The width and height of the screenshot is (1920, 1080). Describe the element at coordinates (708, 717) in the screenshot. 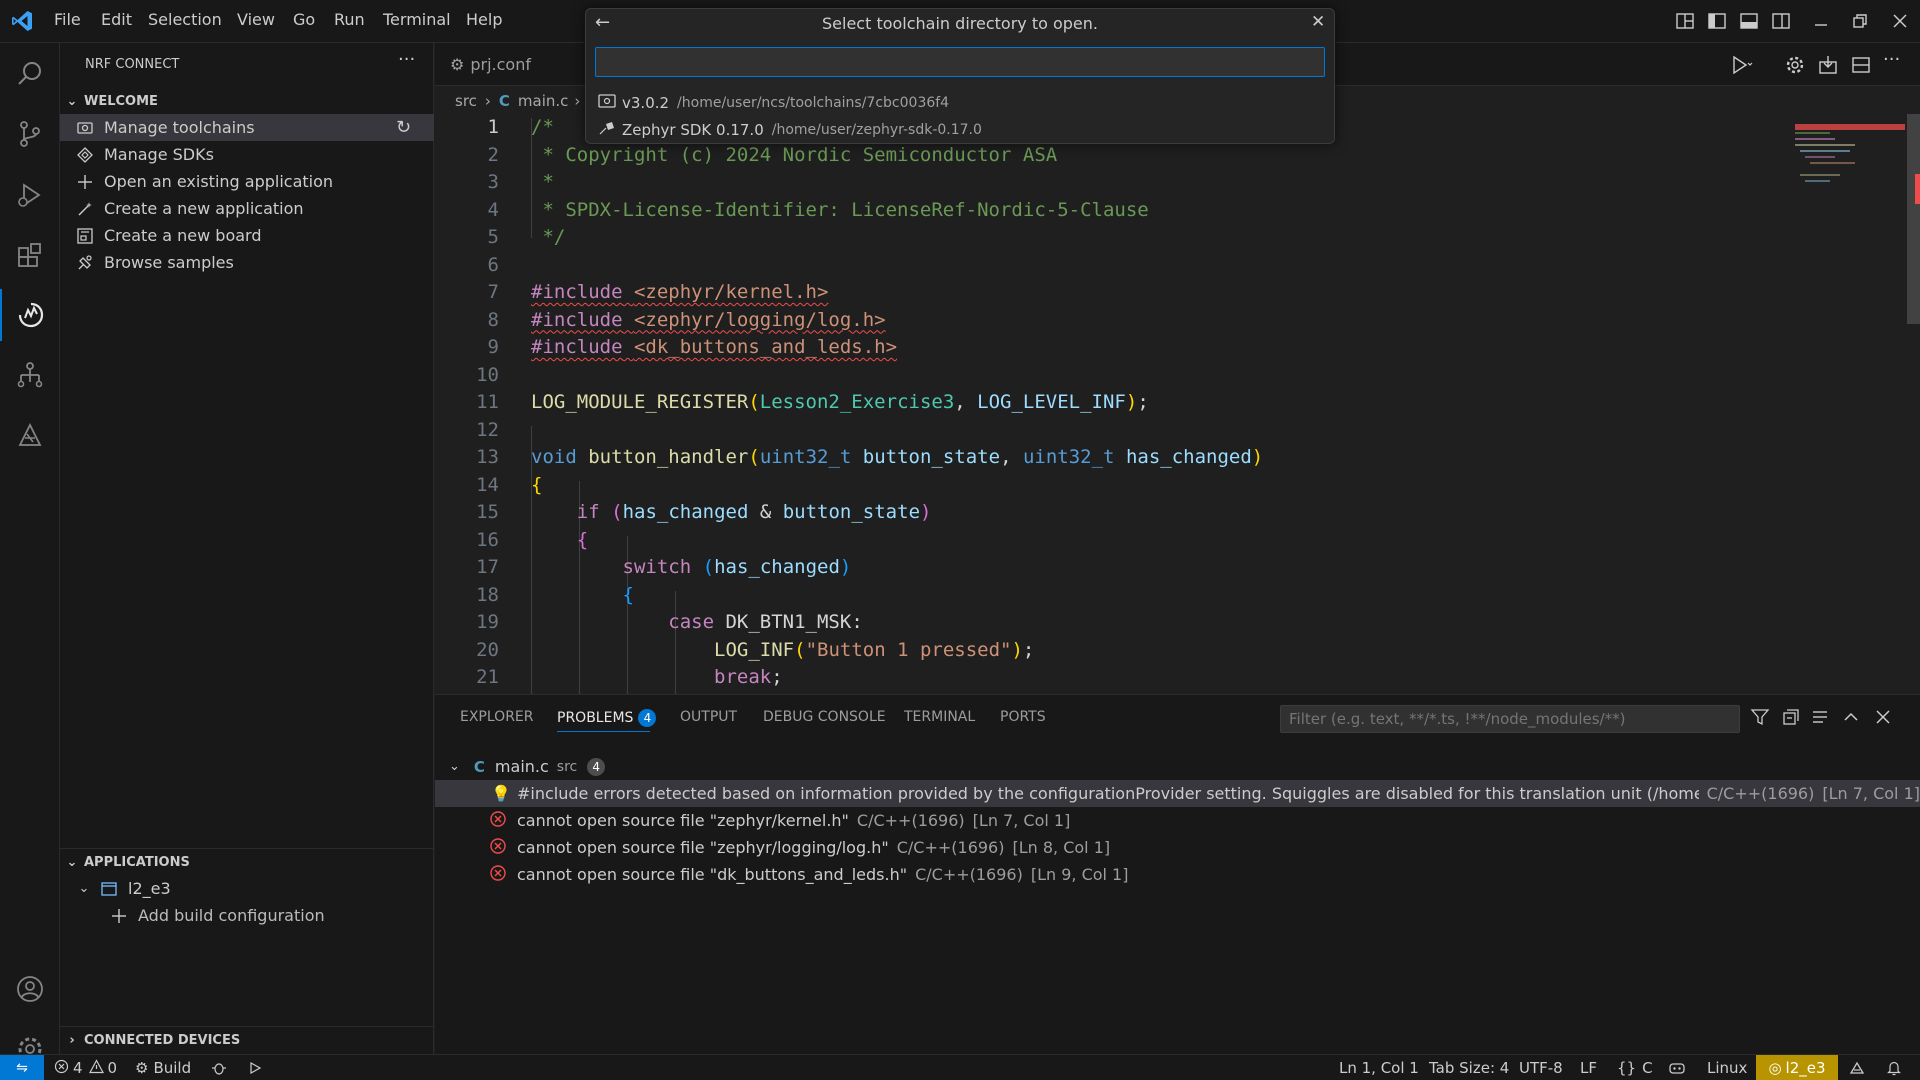

I see `tab-output: OUTPUT` at that location.